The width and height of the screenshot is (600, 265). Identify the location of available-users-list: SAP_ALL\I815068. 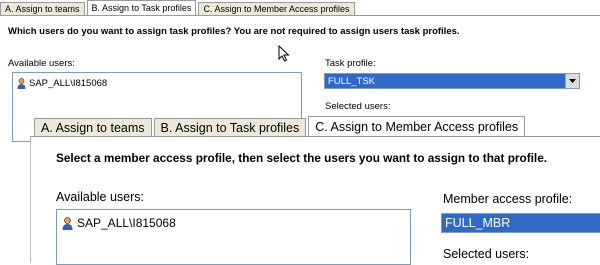
(233, 237).